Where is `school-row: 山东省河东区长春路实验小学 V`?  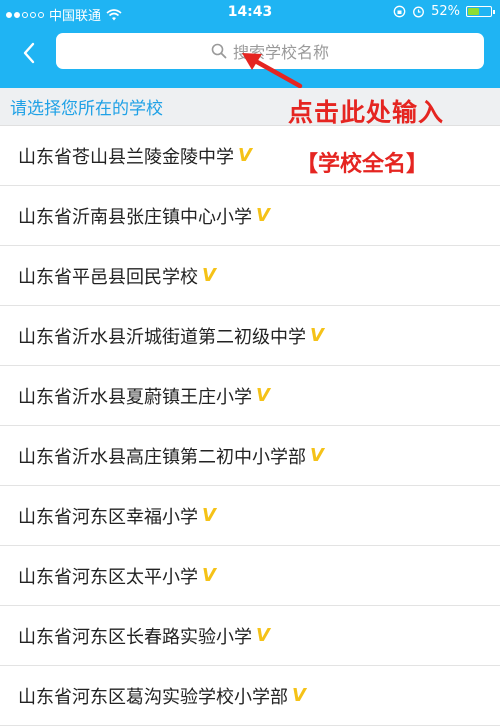 school-row: 山东省河东区长春路实验小学 V is located at coordinates (250, 636).